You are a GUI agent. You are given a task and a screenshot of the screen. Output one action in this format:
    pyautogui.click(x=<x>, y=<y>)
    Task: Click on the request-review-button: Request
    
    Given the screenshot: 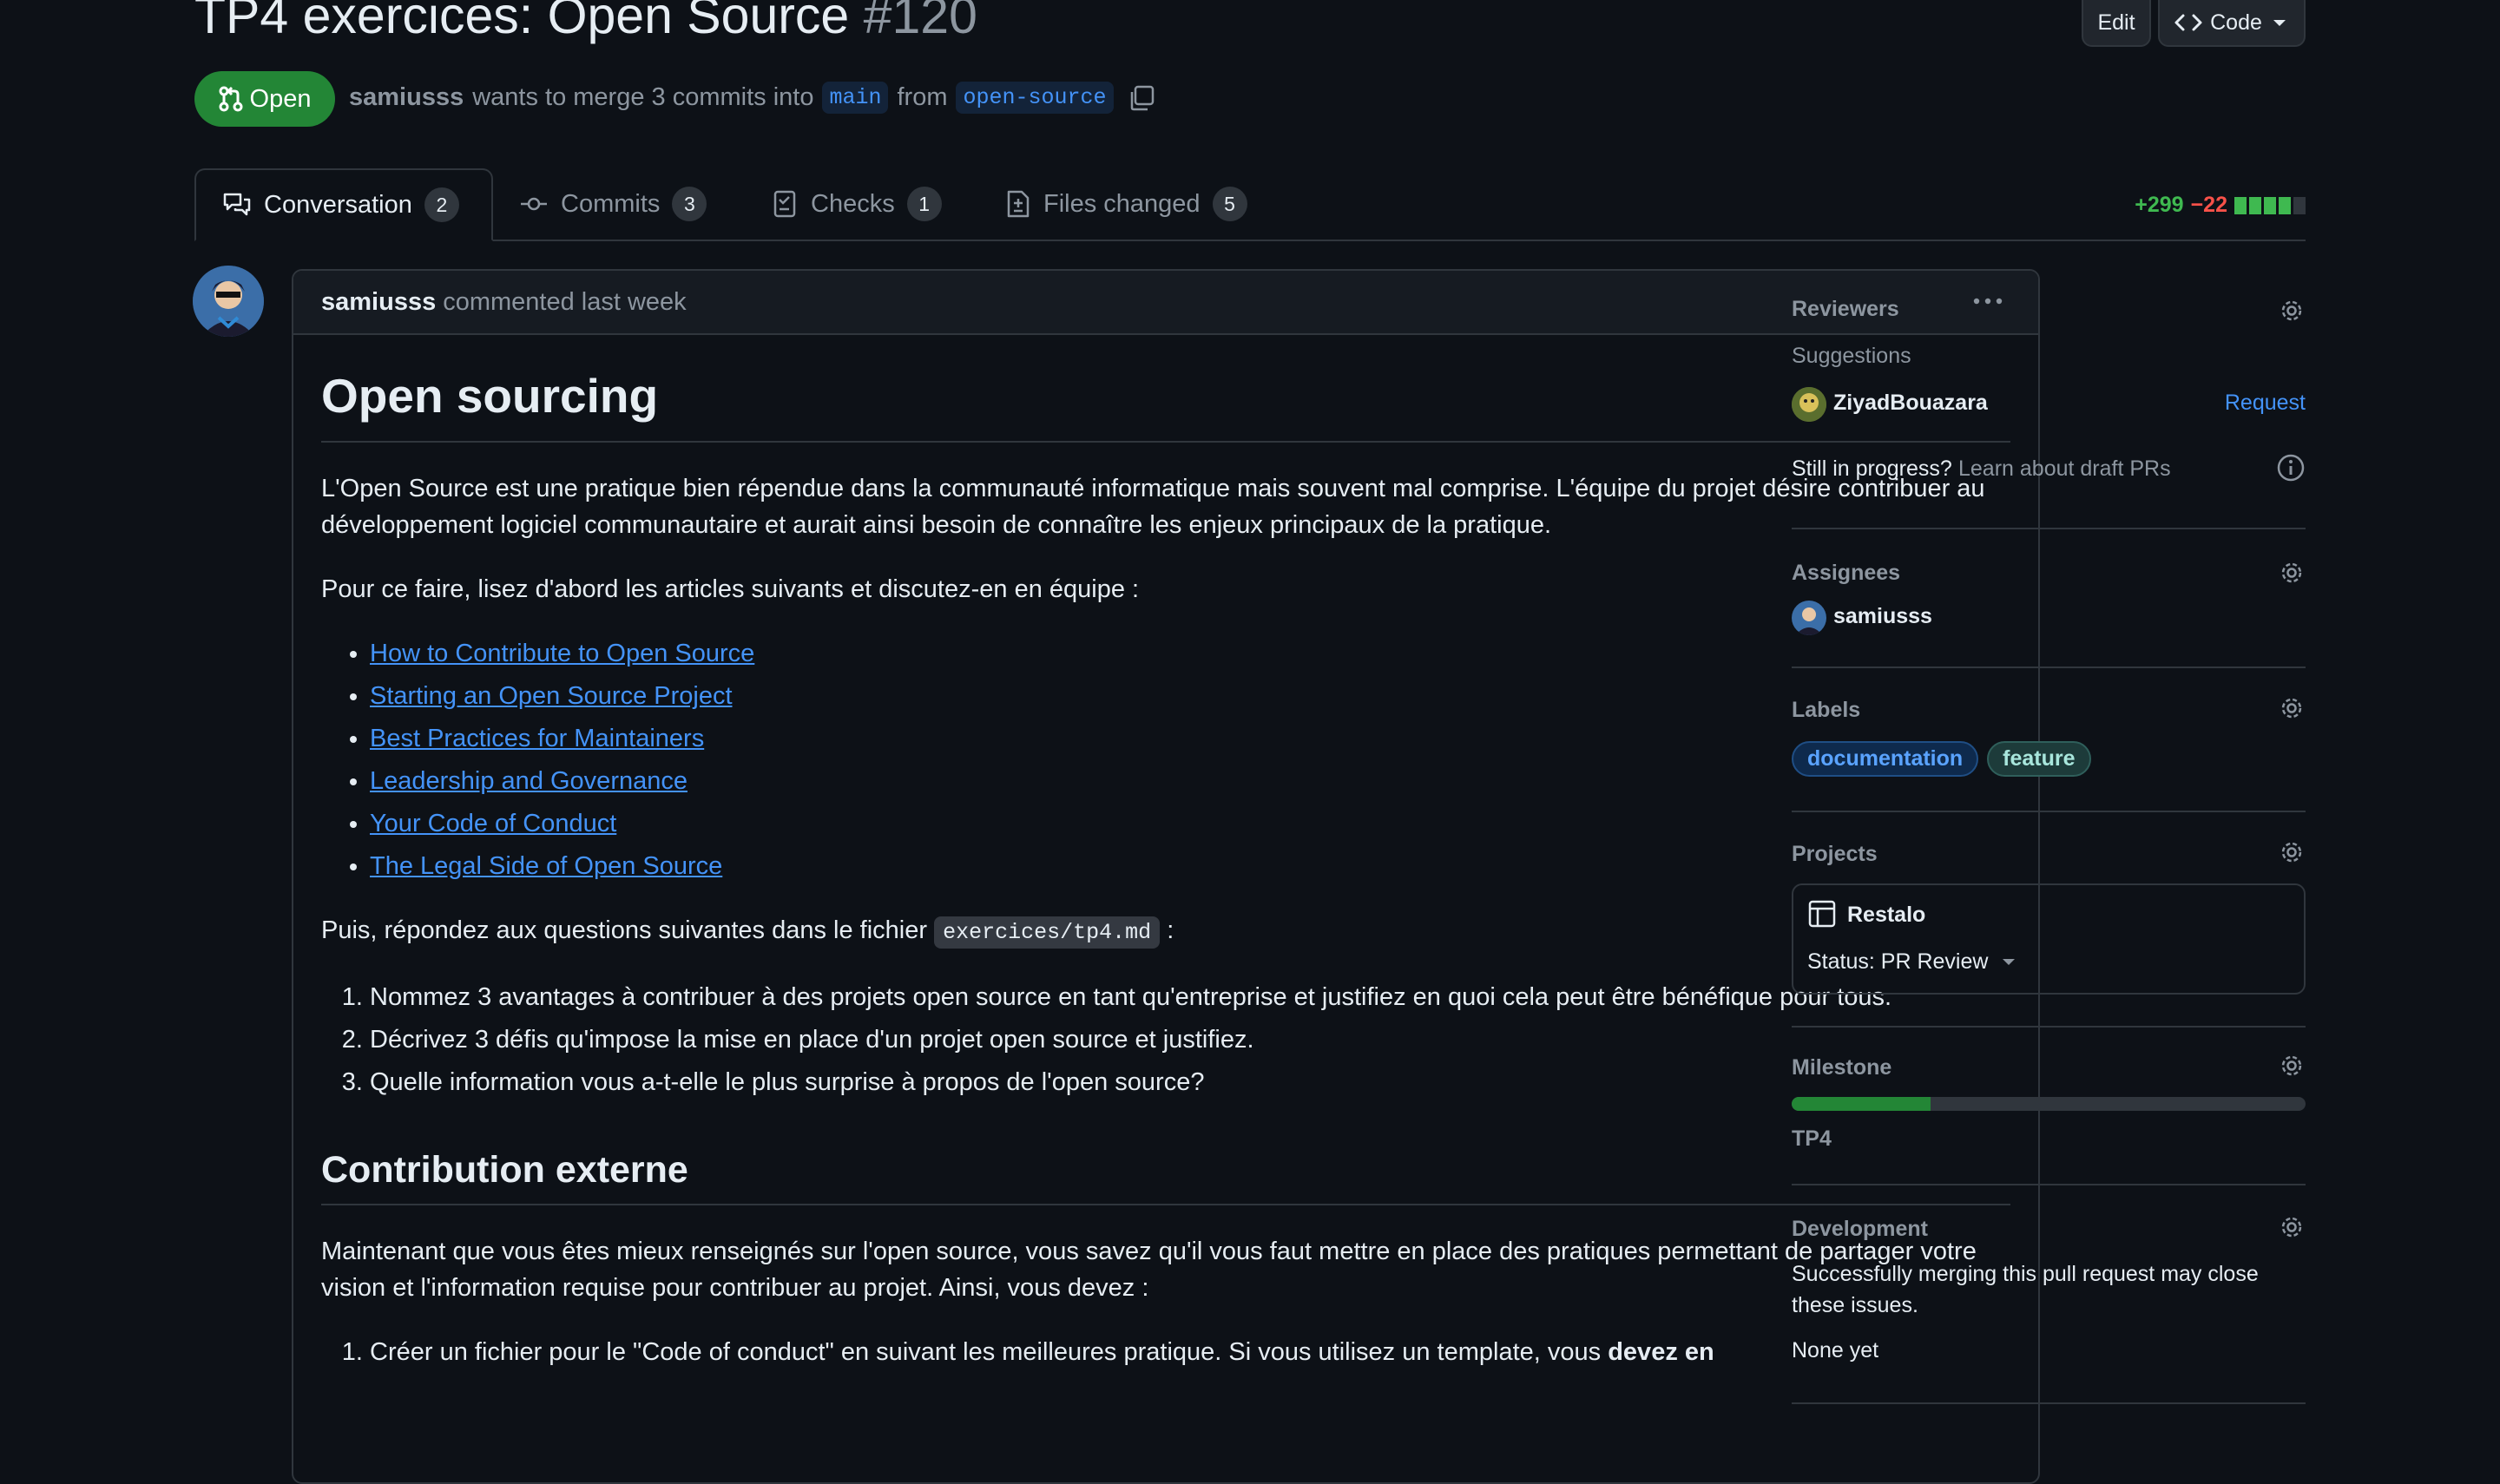 What is the action you would take?
    pyautogui.click(x=2265, y=404)
    